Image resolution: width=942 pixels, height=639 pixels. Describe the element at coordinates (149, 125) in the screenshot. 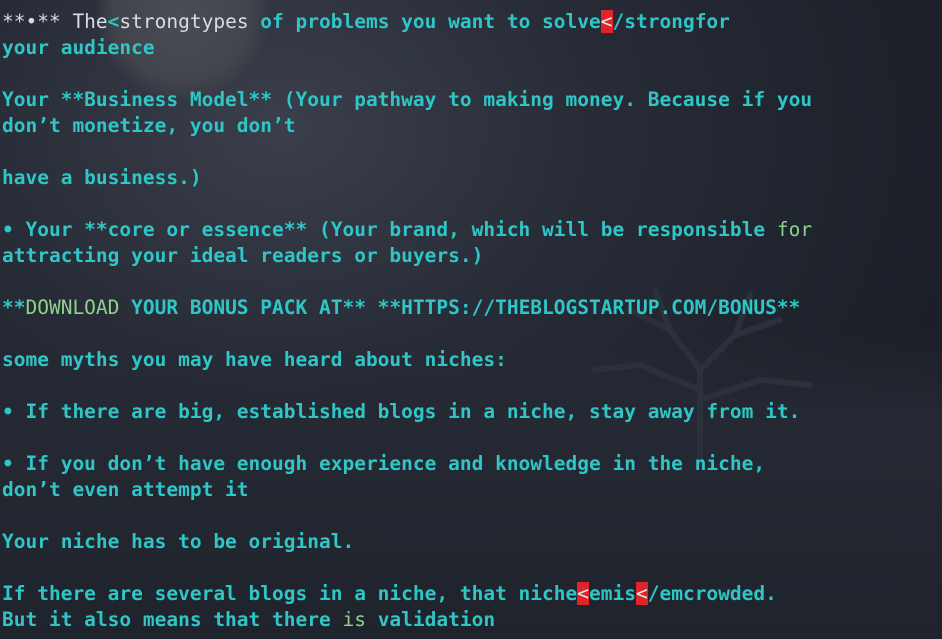

I see `line-text: don’t monetize, you don’t` at that location.